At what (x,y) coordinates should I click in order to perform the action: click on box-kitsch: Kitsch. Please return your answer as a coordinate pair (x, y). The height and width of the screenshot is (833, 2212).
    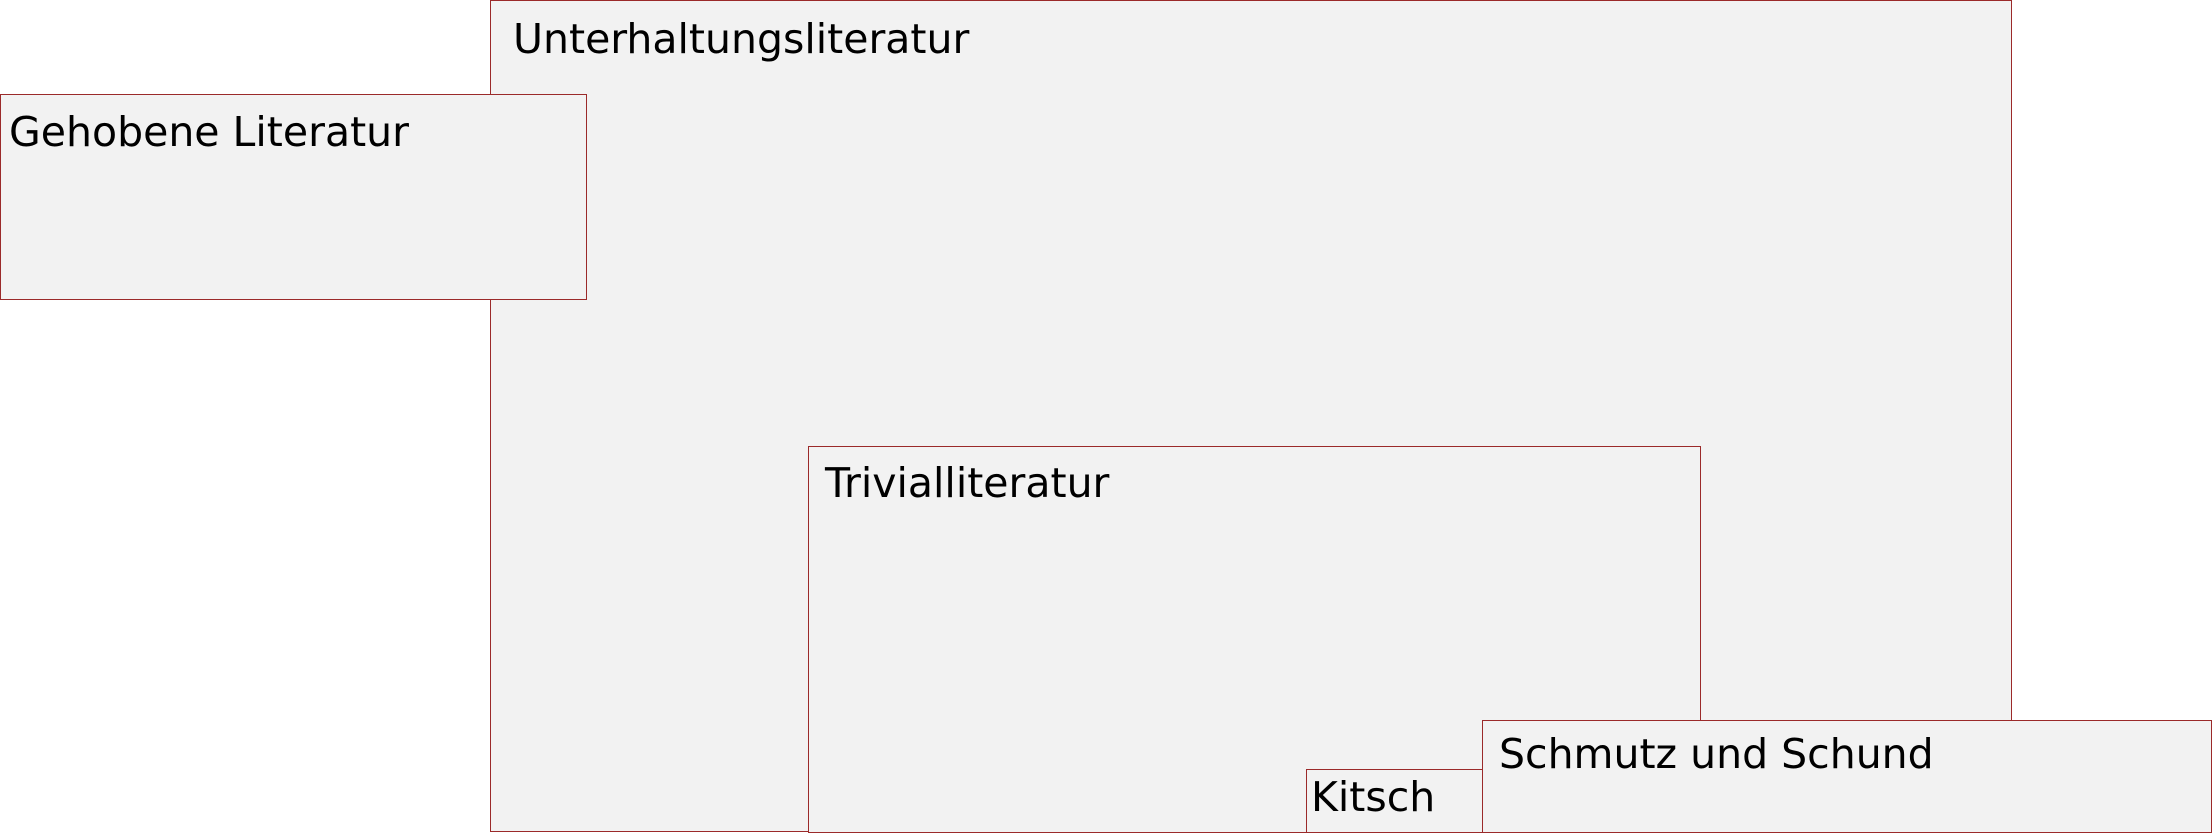
    Looking at the image, I should click on (1394, 801).